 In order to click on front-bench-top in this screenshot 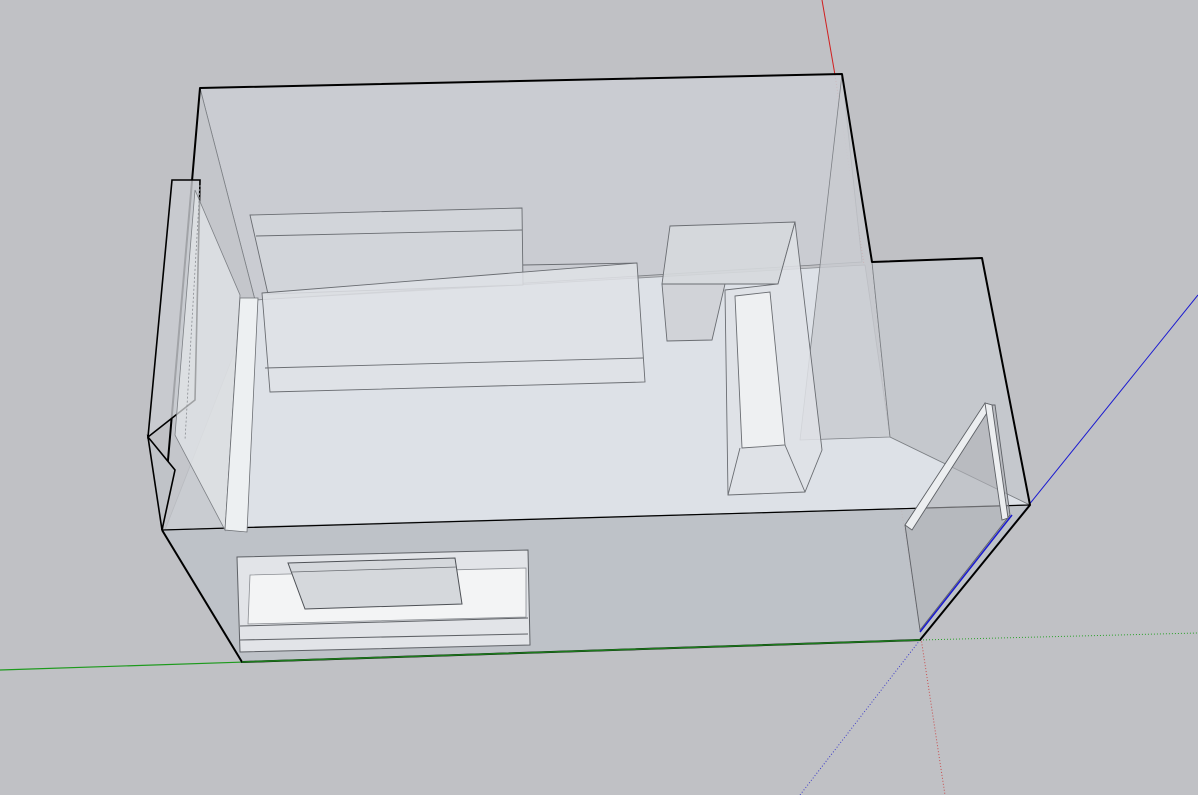, I will do `click(375, 583)`.